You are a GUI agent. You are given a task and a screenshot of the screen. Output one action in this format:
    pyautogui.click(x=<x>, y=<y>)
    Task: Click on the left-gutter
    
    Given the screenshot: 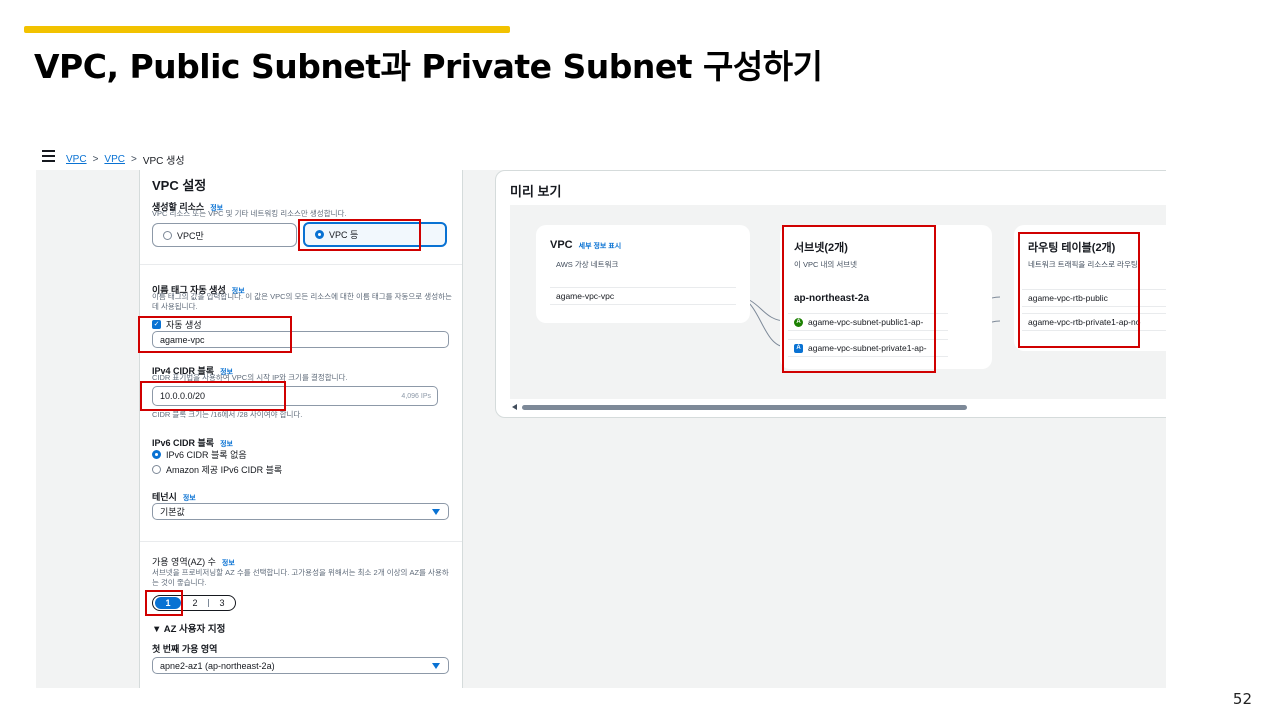 What is the action you would take?
    pyautogui.click(x=87, y=429)
    